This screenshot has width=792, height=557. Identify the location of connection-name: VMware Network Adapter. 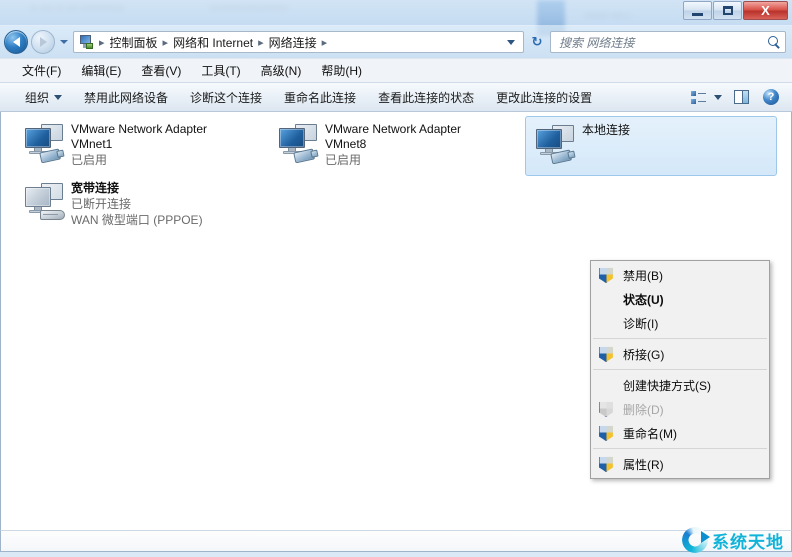
(393, 129).